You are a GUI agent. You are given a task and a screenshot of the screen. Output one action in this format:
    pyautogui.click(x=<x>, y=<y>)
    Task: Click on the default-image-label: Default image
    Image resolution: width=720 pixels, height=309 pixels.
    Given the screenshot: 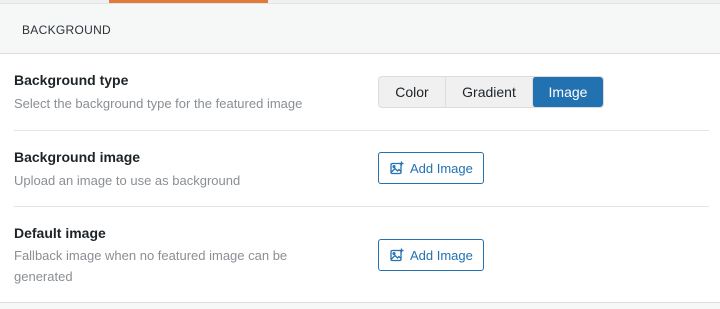 What is the action you would take?
    pyautogui.click(x=60, y=233)
    